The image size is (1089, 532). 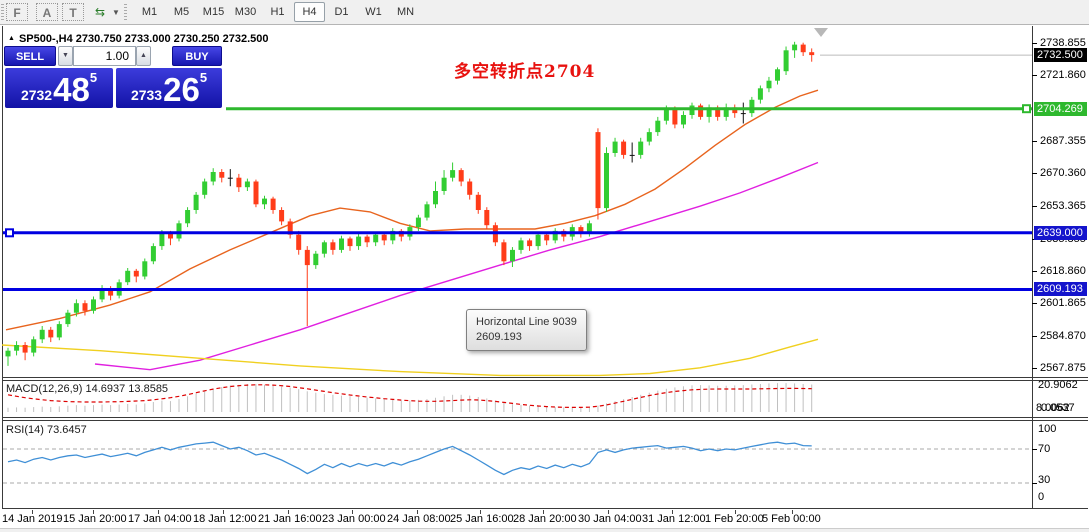 What do you see at coordinates (526, 330) in the screenshot?
I see `hline-tooltip: Horizontal Line 9039 2609.193` at bounding box center [526, 330].